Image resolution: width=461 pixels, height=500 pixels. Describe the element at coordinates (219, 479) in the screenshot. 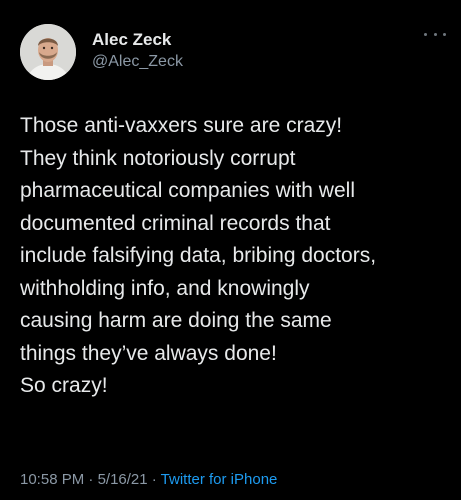

I see `tweet-source-link: Twitter for iPhone` at that location.